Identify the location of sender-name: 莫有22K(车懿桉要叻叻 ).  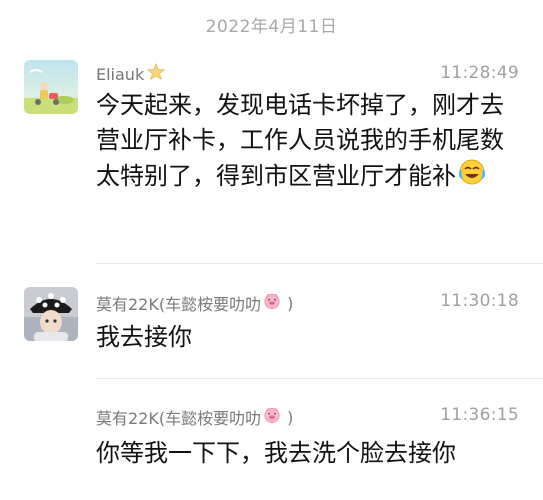
(195, 417).